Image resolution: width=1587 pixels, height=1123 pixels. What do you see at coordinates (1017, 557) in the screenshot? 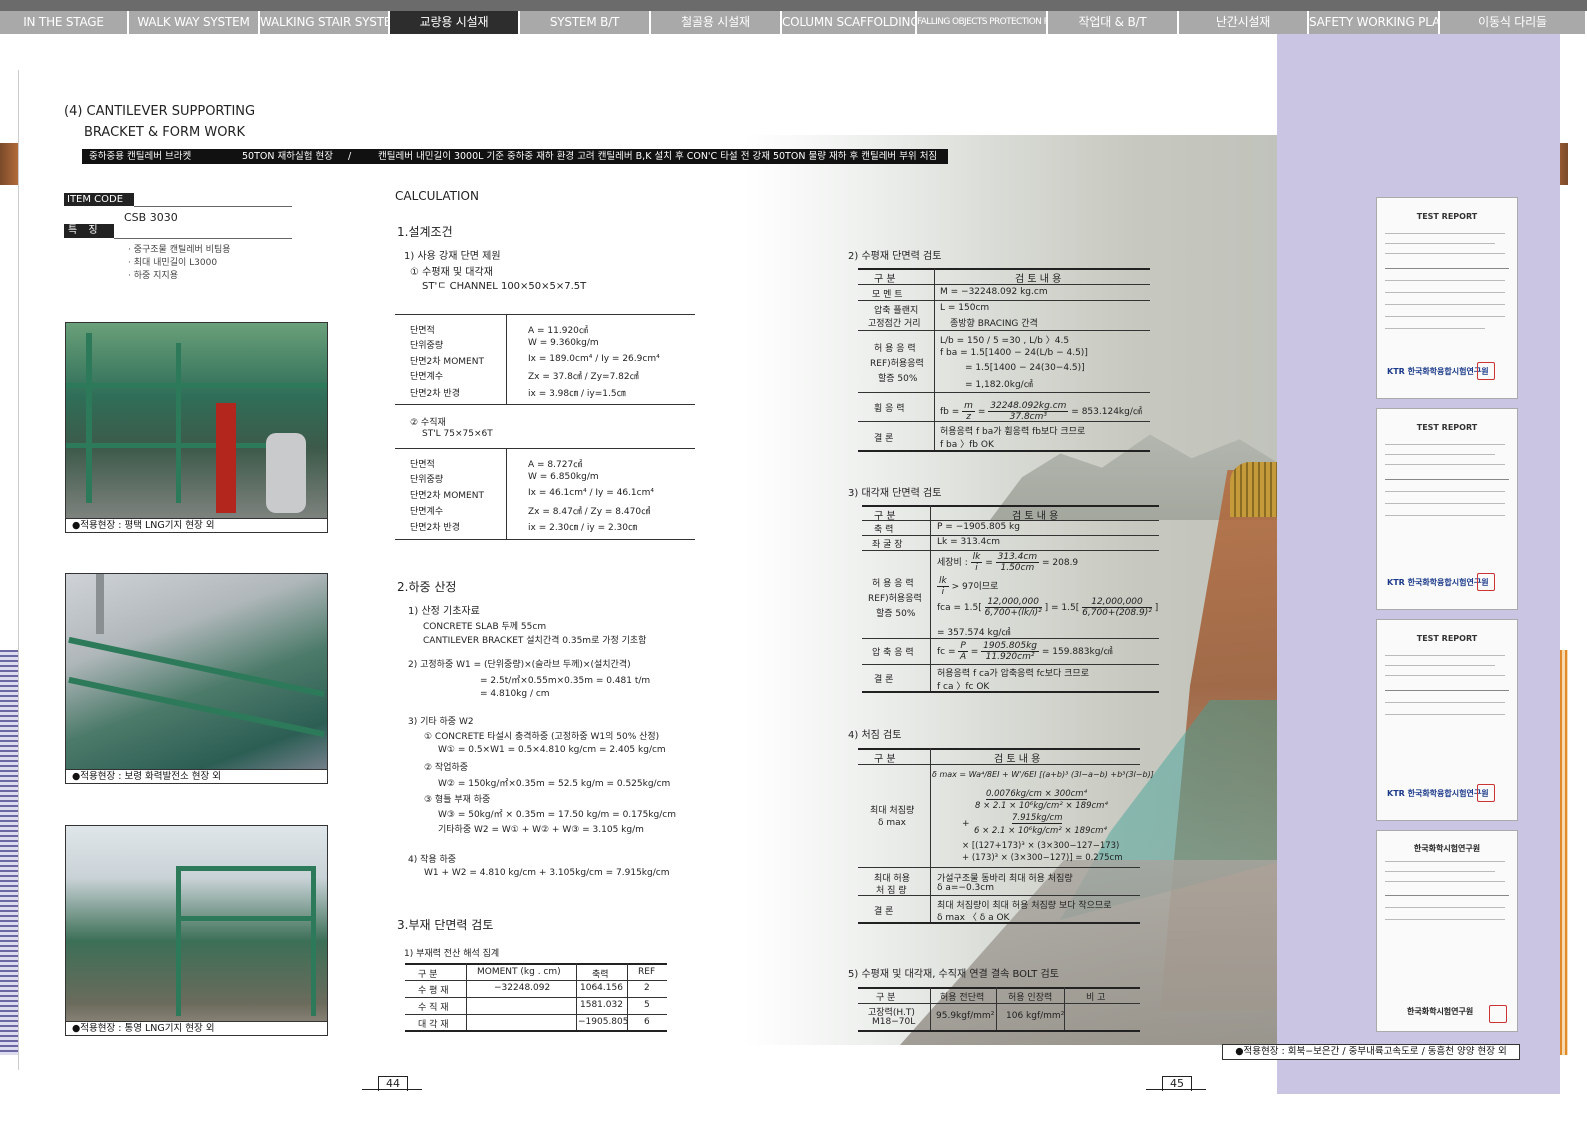
I see `numerator: 313.4cm` at bounding box center [1017, 557].